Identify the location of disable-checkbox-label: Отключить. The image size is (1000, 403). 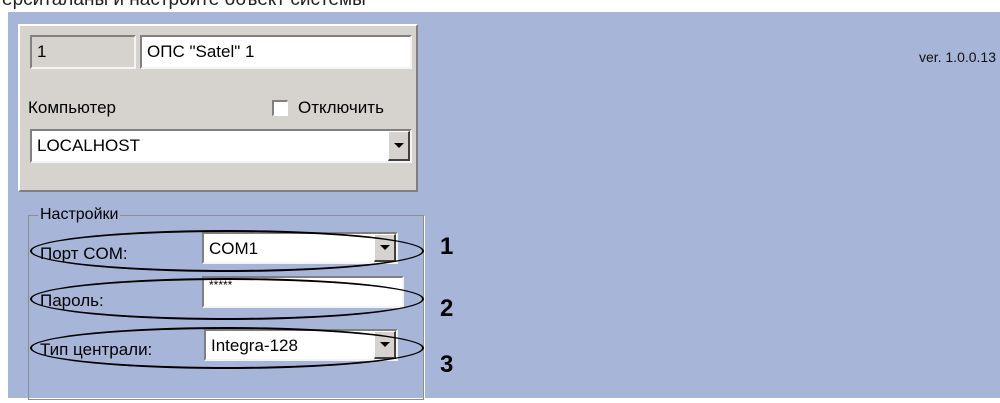
(341, 108).